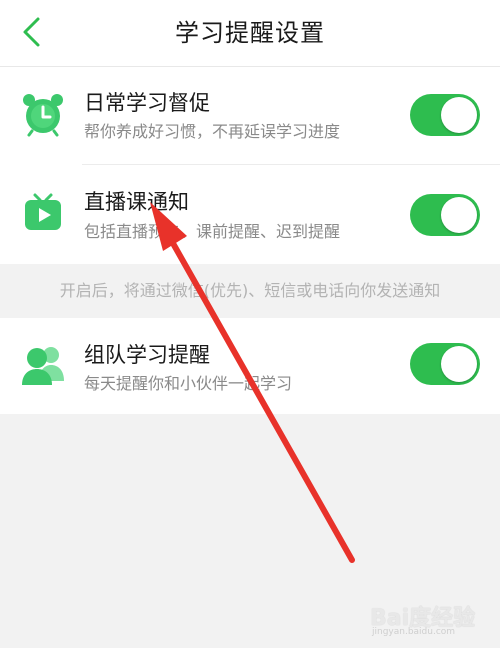  I want to click on nav-header: 学习提醒设置, so click(250, 33).